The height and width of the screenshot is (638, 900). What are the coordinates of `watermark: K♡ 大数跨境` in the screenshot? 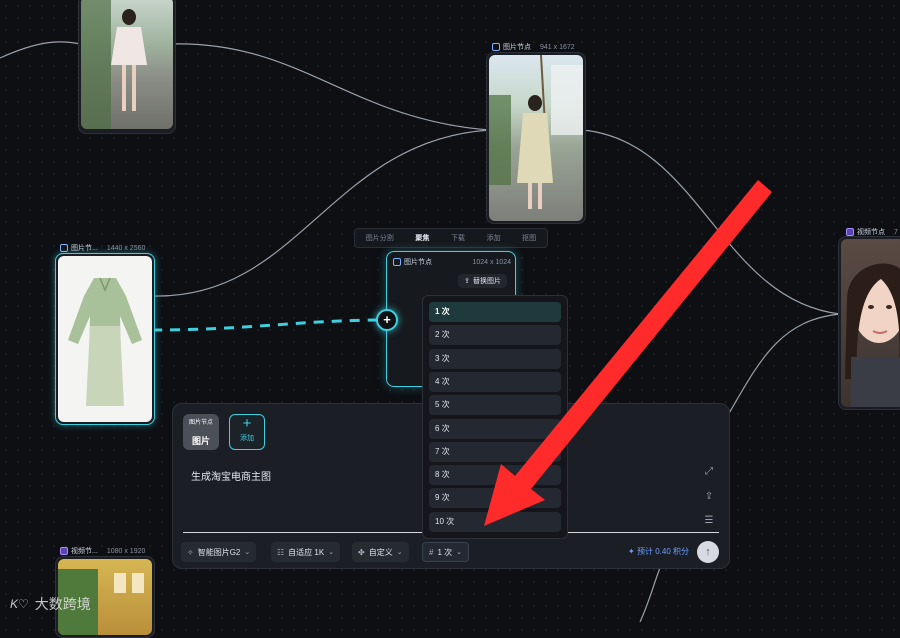 It's located at (50, 604).